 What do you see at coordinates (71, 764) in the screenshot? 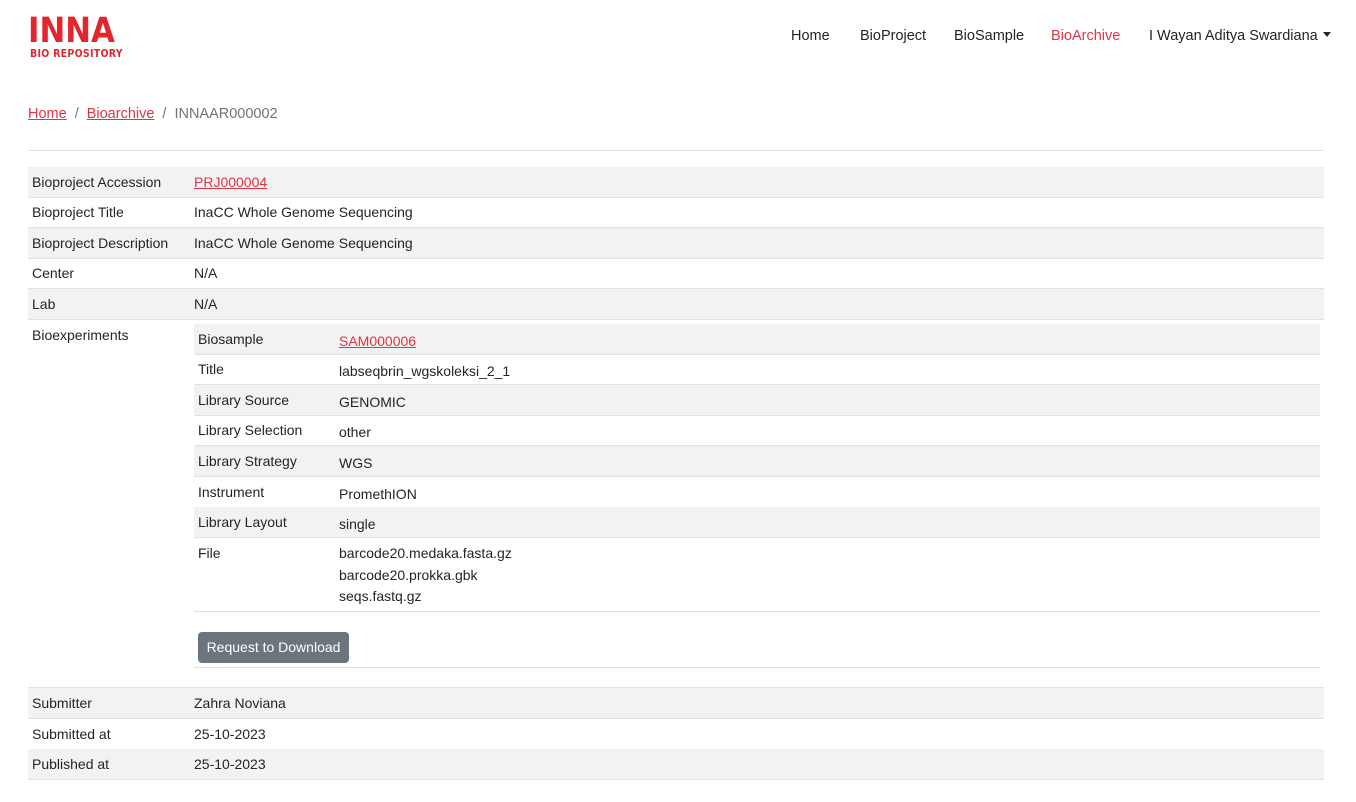
I see `label-published-at: Published at` at bounding box center [71, 764].